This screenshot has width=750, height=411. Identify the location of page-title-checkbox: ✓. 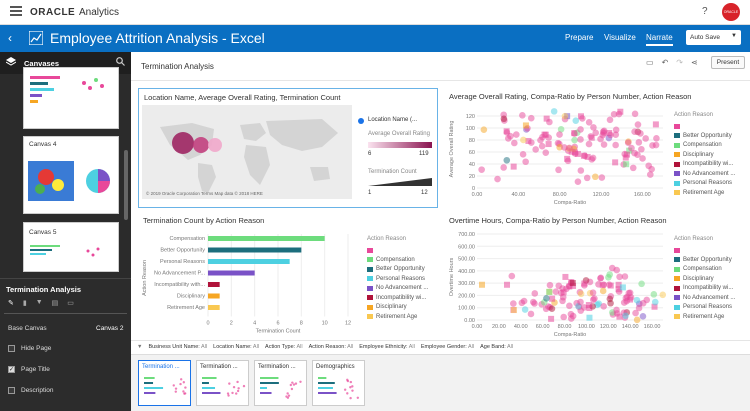
(11, 369).